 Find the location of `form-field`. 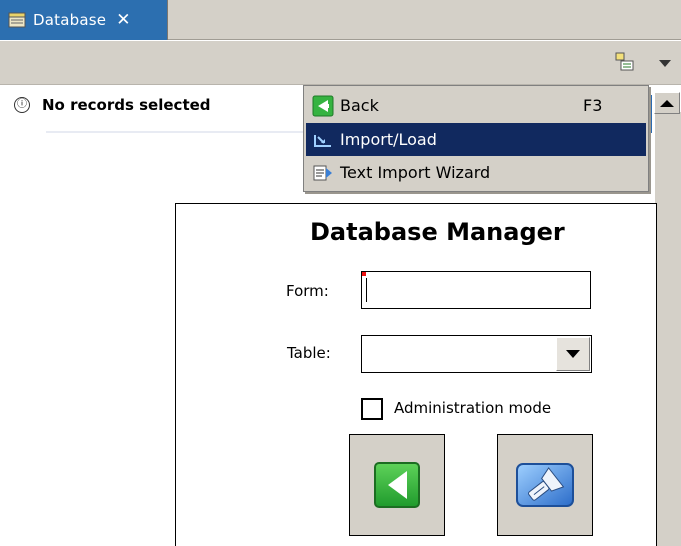

form-field is located at coordinates (476, 290).